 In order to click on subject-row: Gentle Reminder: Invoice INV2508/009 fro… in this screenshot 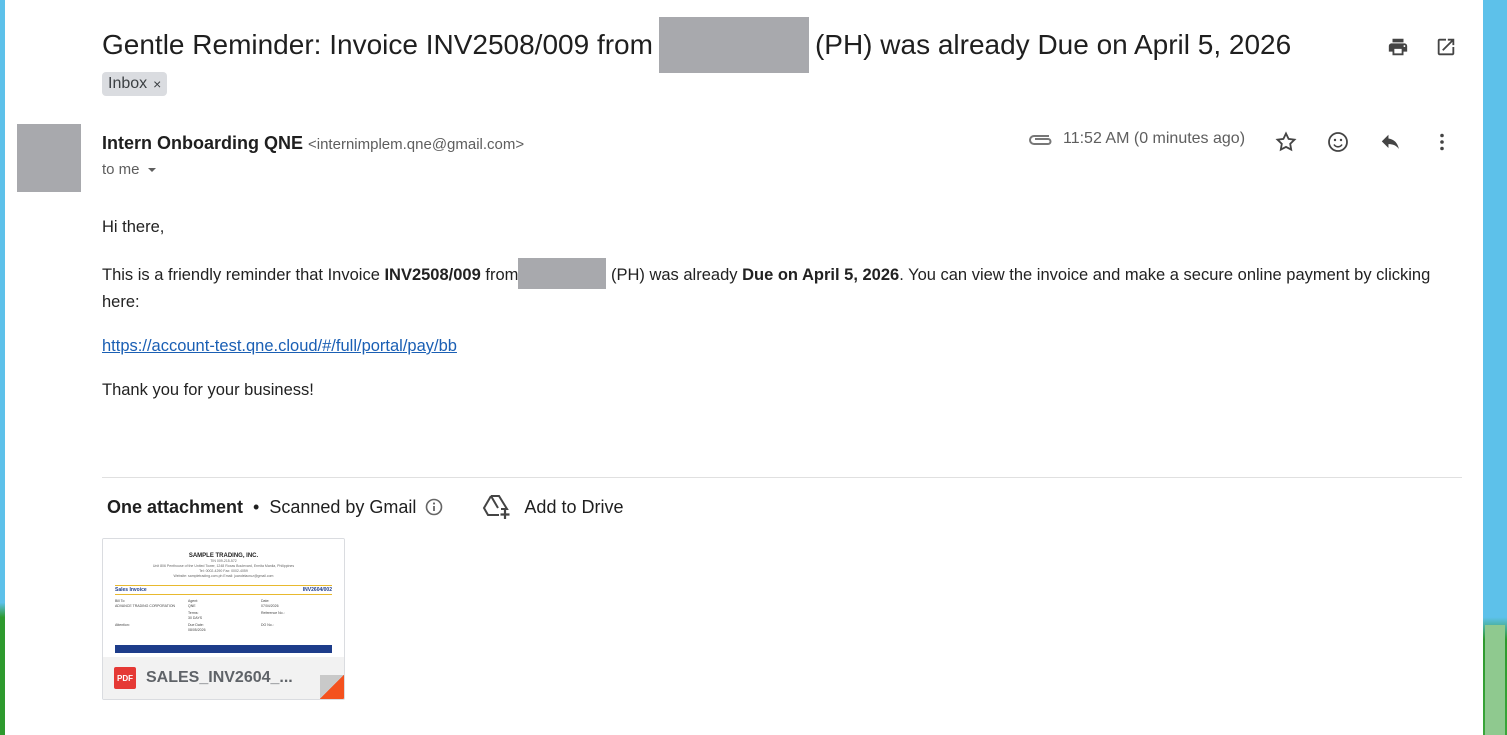, I will do `click(696, 46)`.